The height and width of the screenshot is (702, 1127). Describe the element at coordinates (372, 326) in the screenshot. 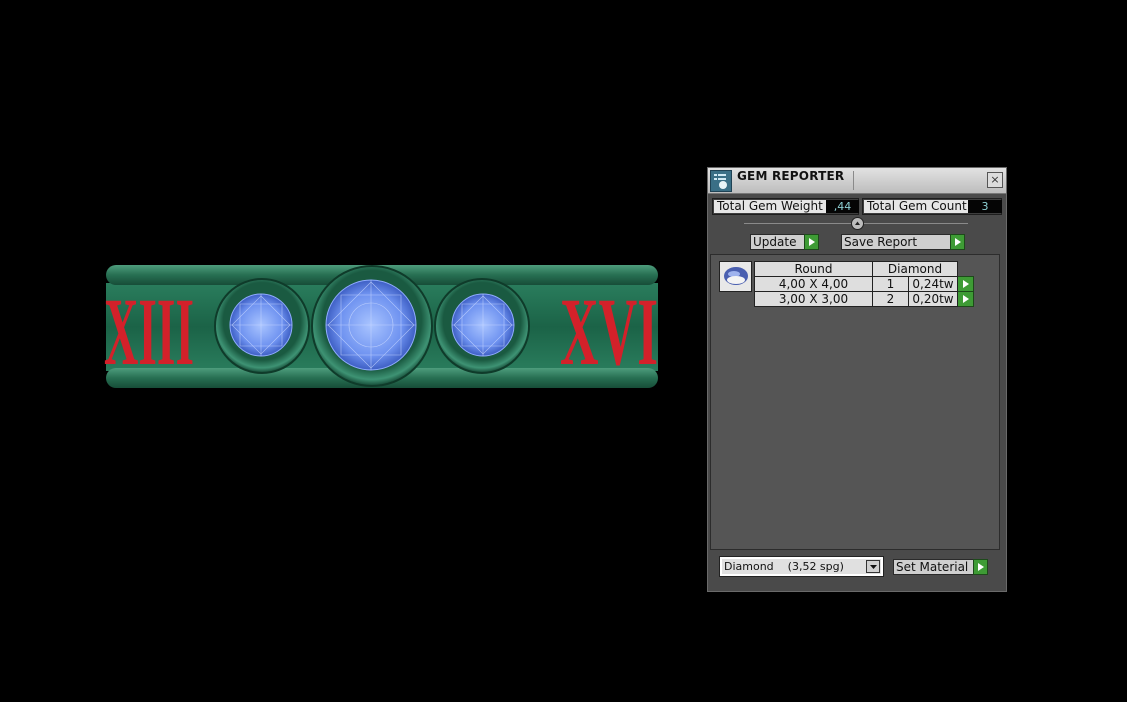

I see `gem-center` at that location.